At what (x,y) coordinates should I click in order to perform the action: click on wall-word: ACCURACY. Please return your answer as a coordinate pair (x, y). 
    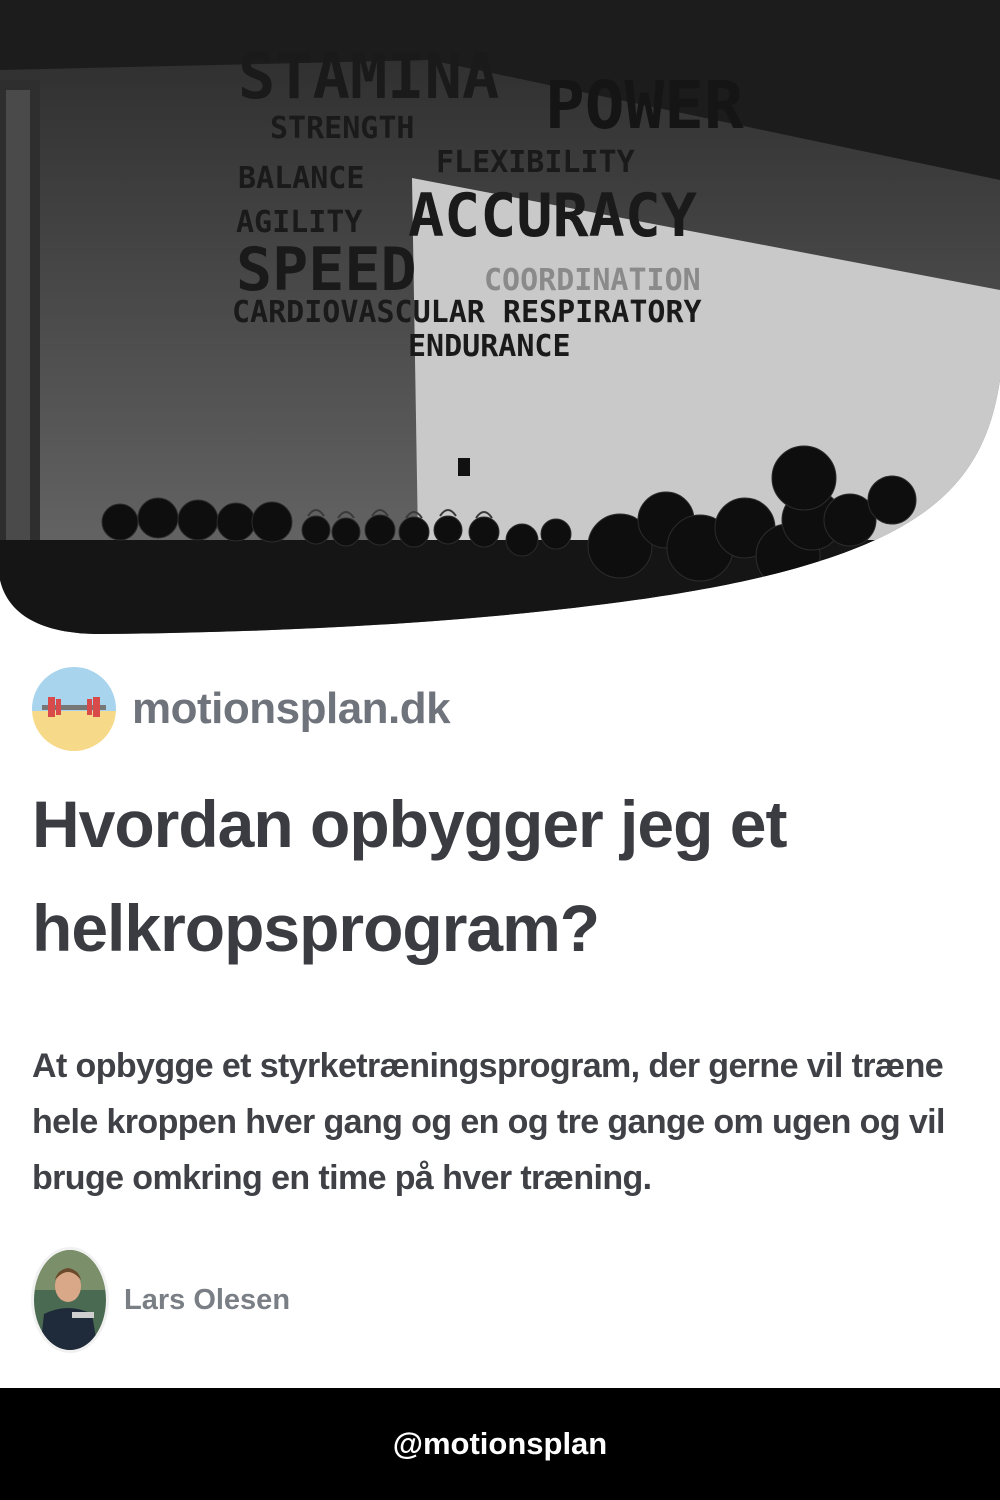
    Looking at the image, I should click on (552, 216).